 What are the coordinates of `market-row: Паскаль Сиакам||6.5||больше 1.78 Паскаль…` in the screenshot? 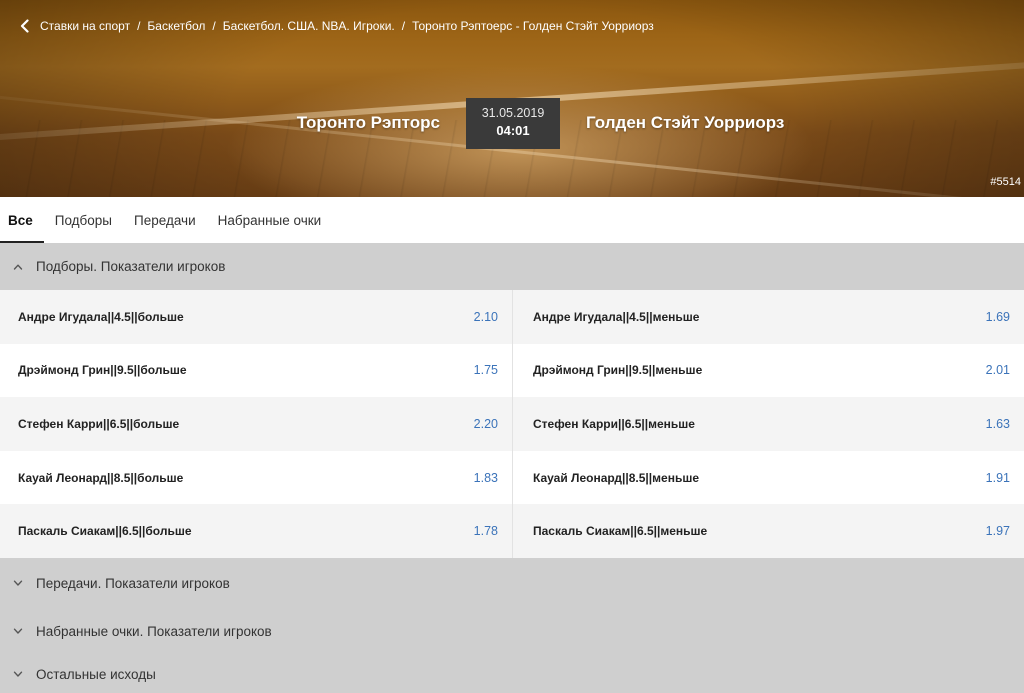 It's located at (512, 531).